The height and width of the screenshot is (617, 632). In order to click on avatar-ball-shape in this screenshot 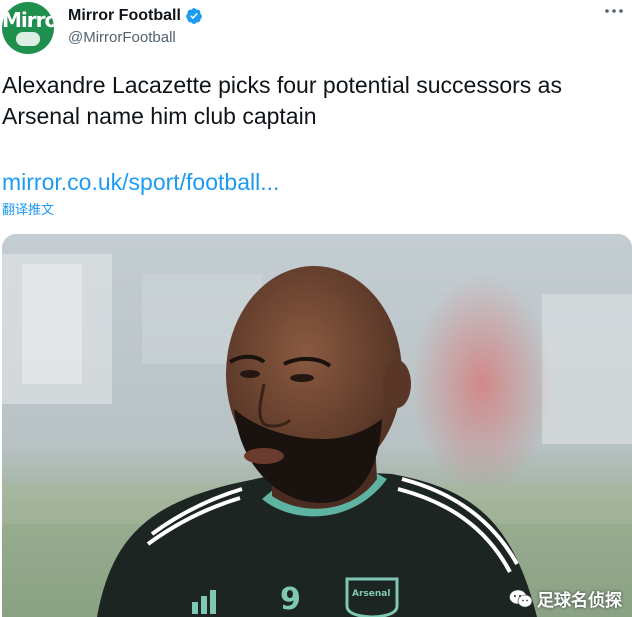, I will do `click(28, 39)`.